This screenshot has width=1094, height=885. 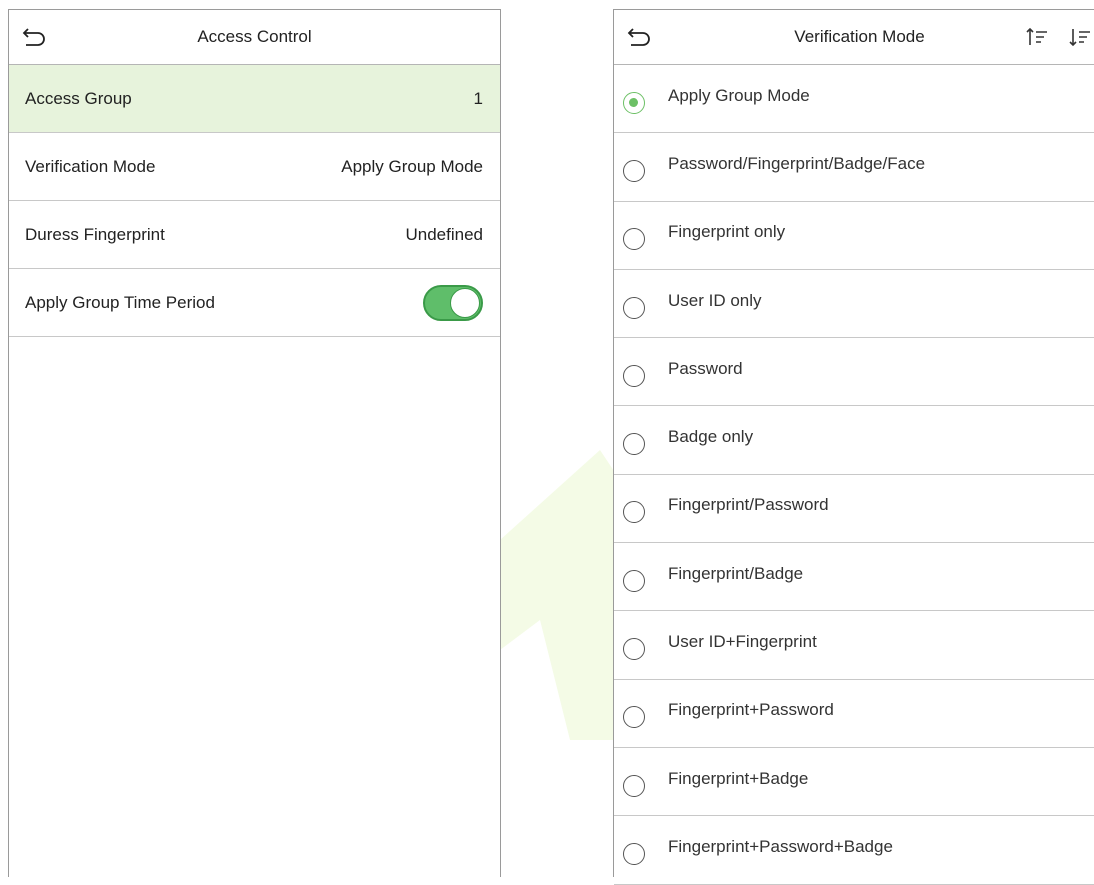 I want to click on option-label: User ID+Fingerprint, so click(x=742, y=642).